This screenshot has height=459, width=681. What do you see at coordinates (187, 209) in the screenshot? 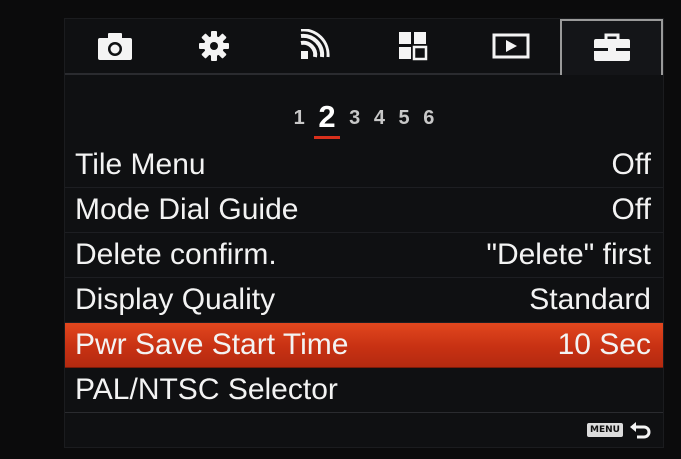
I see `menu-item-label: Mode Dial Guide` at bounding box center [187, 209].